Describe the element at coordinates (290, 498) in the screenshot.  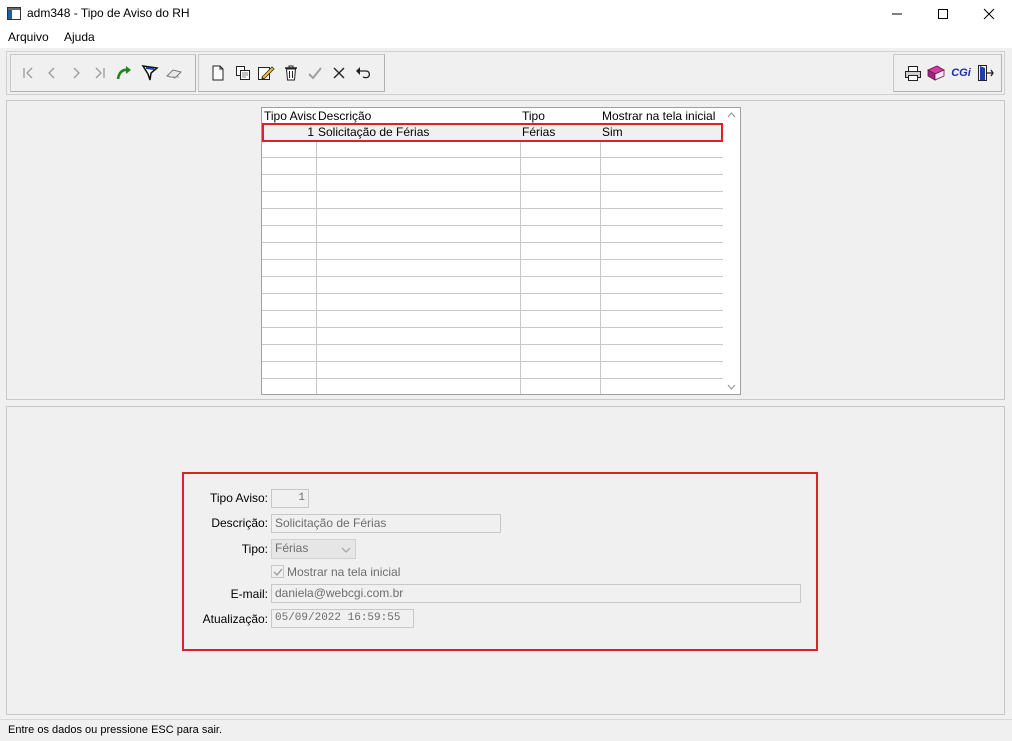
I see `tipo-aviso-field: 1` at that location.